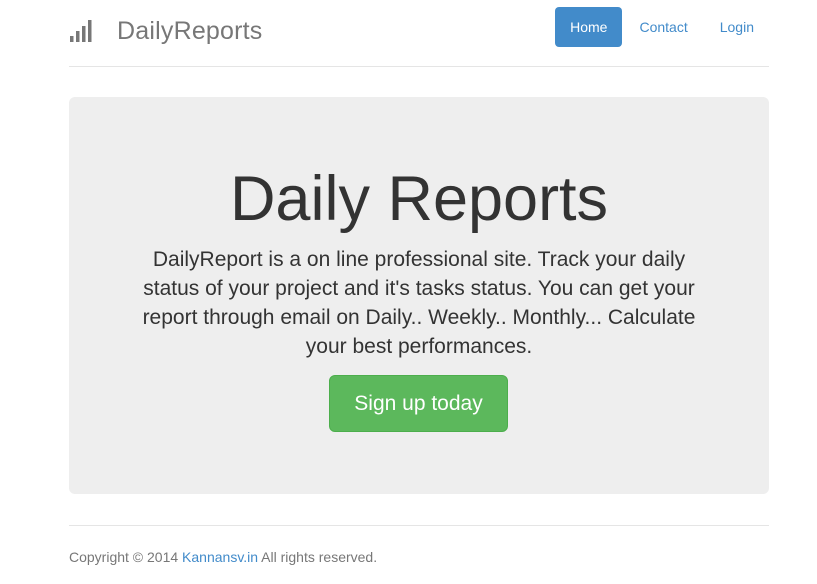 This screenshot has width=817, height=584. What do you see at coordinates (318, 557) in the screenshot?
I see `copyright-suffix: All rights reserved.` at bounding box center [318, 557].